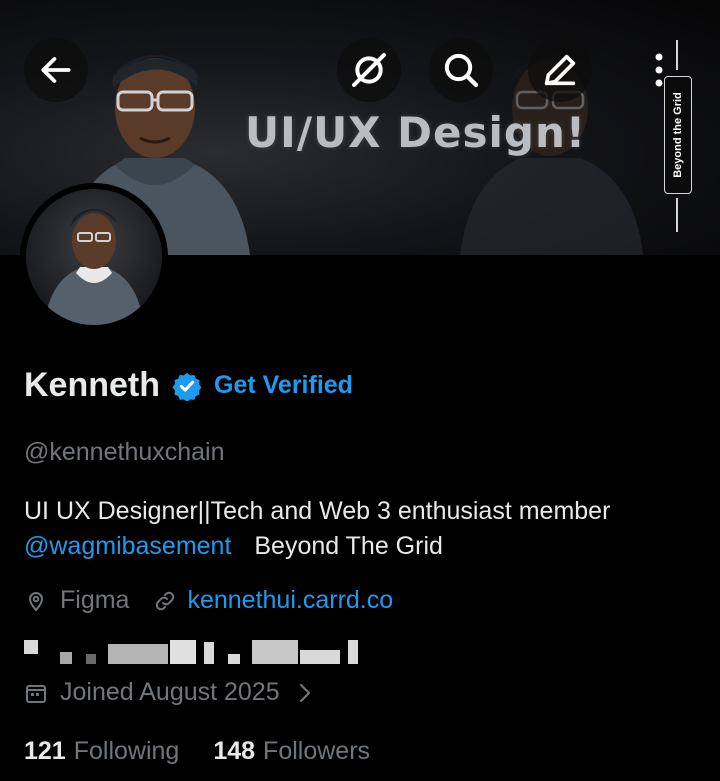 This screenshot has height=781, width=720. I want to click on grok-icon, so click(369, 70).